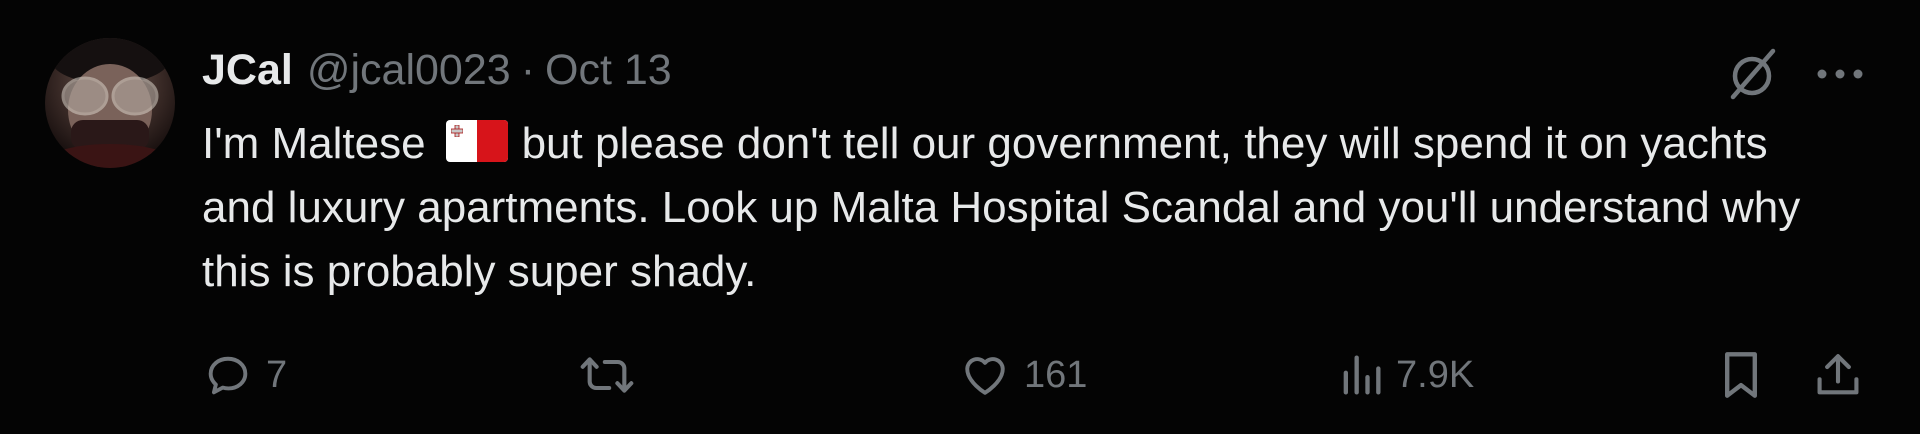 The width and height of the screenshot is (1920, 434). I want to click on more-options-button, so click(1840, 74).